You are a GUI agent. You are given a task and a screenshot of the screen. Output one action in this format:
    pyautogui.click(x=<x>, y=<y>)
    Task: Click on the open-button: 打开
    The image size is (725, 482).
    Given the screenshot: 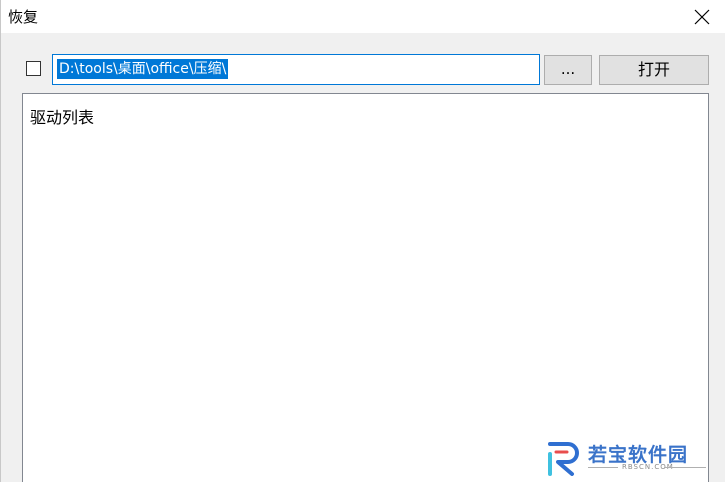 What is the action you would take?
    pyautogui.click(x=654, y=70)
    